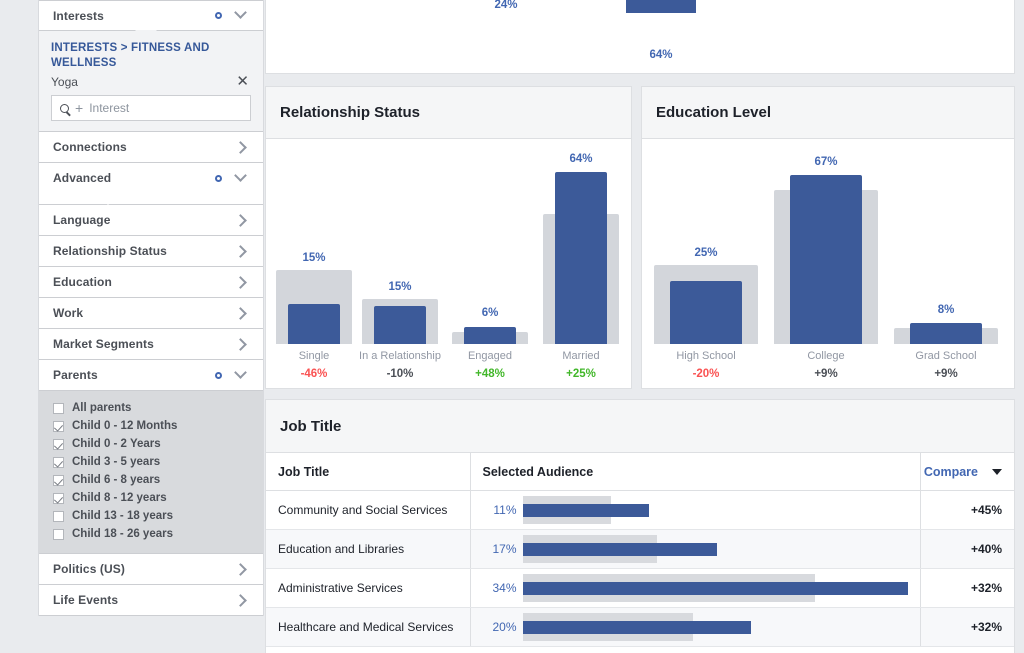 The width and height of the screenshot is (1024, 653). Describe the element at coordinates (89, 569) in the screenshot. I see `sidebar-item-label: Politics (US)` at that location.